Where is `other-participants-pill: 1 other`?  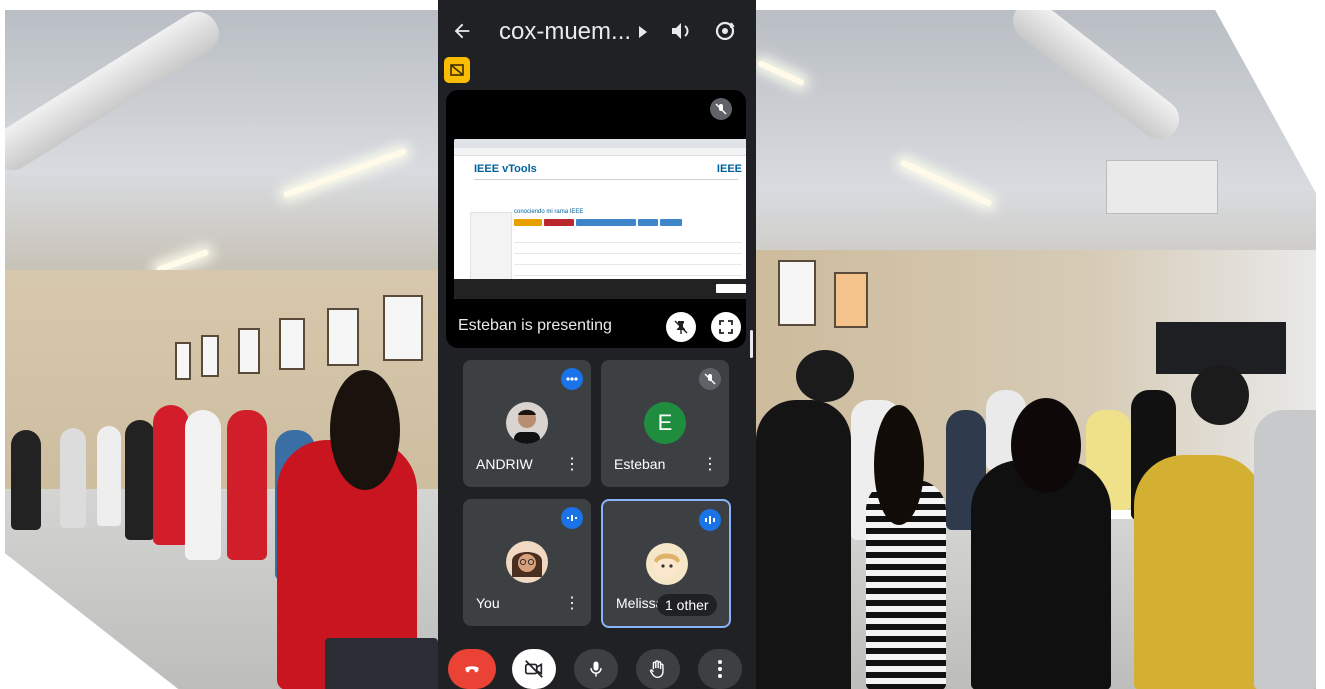
other-participants-pill: 1 other is located at coordinates (687, 605).